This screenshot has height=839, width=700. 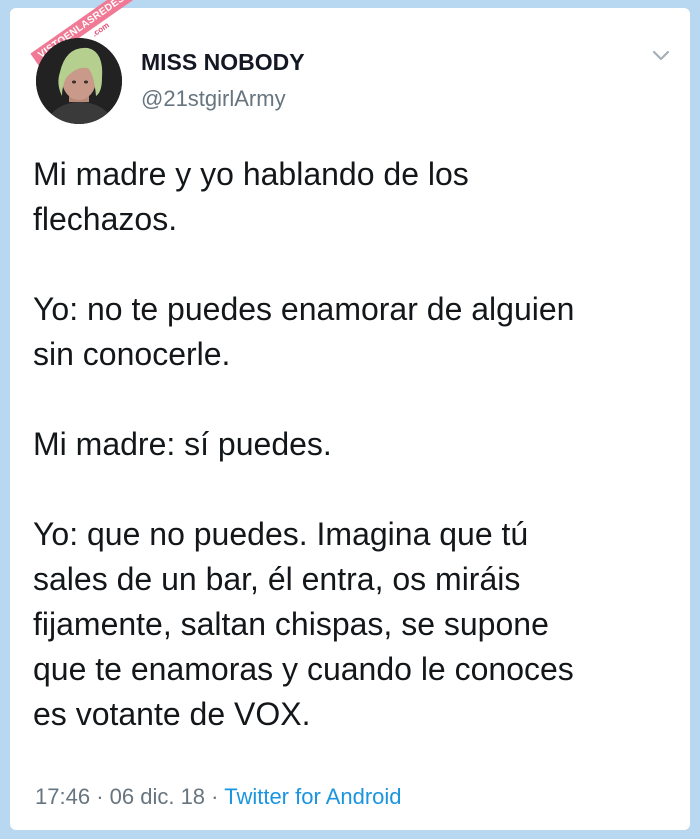 I want to click on tweet-metadata: 17:46 · 06 dic. 18 · Twitter for Android, so click(x=218, y=797).